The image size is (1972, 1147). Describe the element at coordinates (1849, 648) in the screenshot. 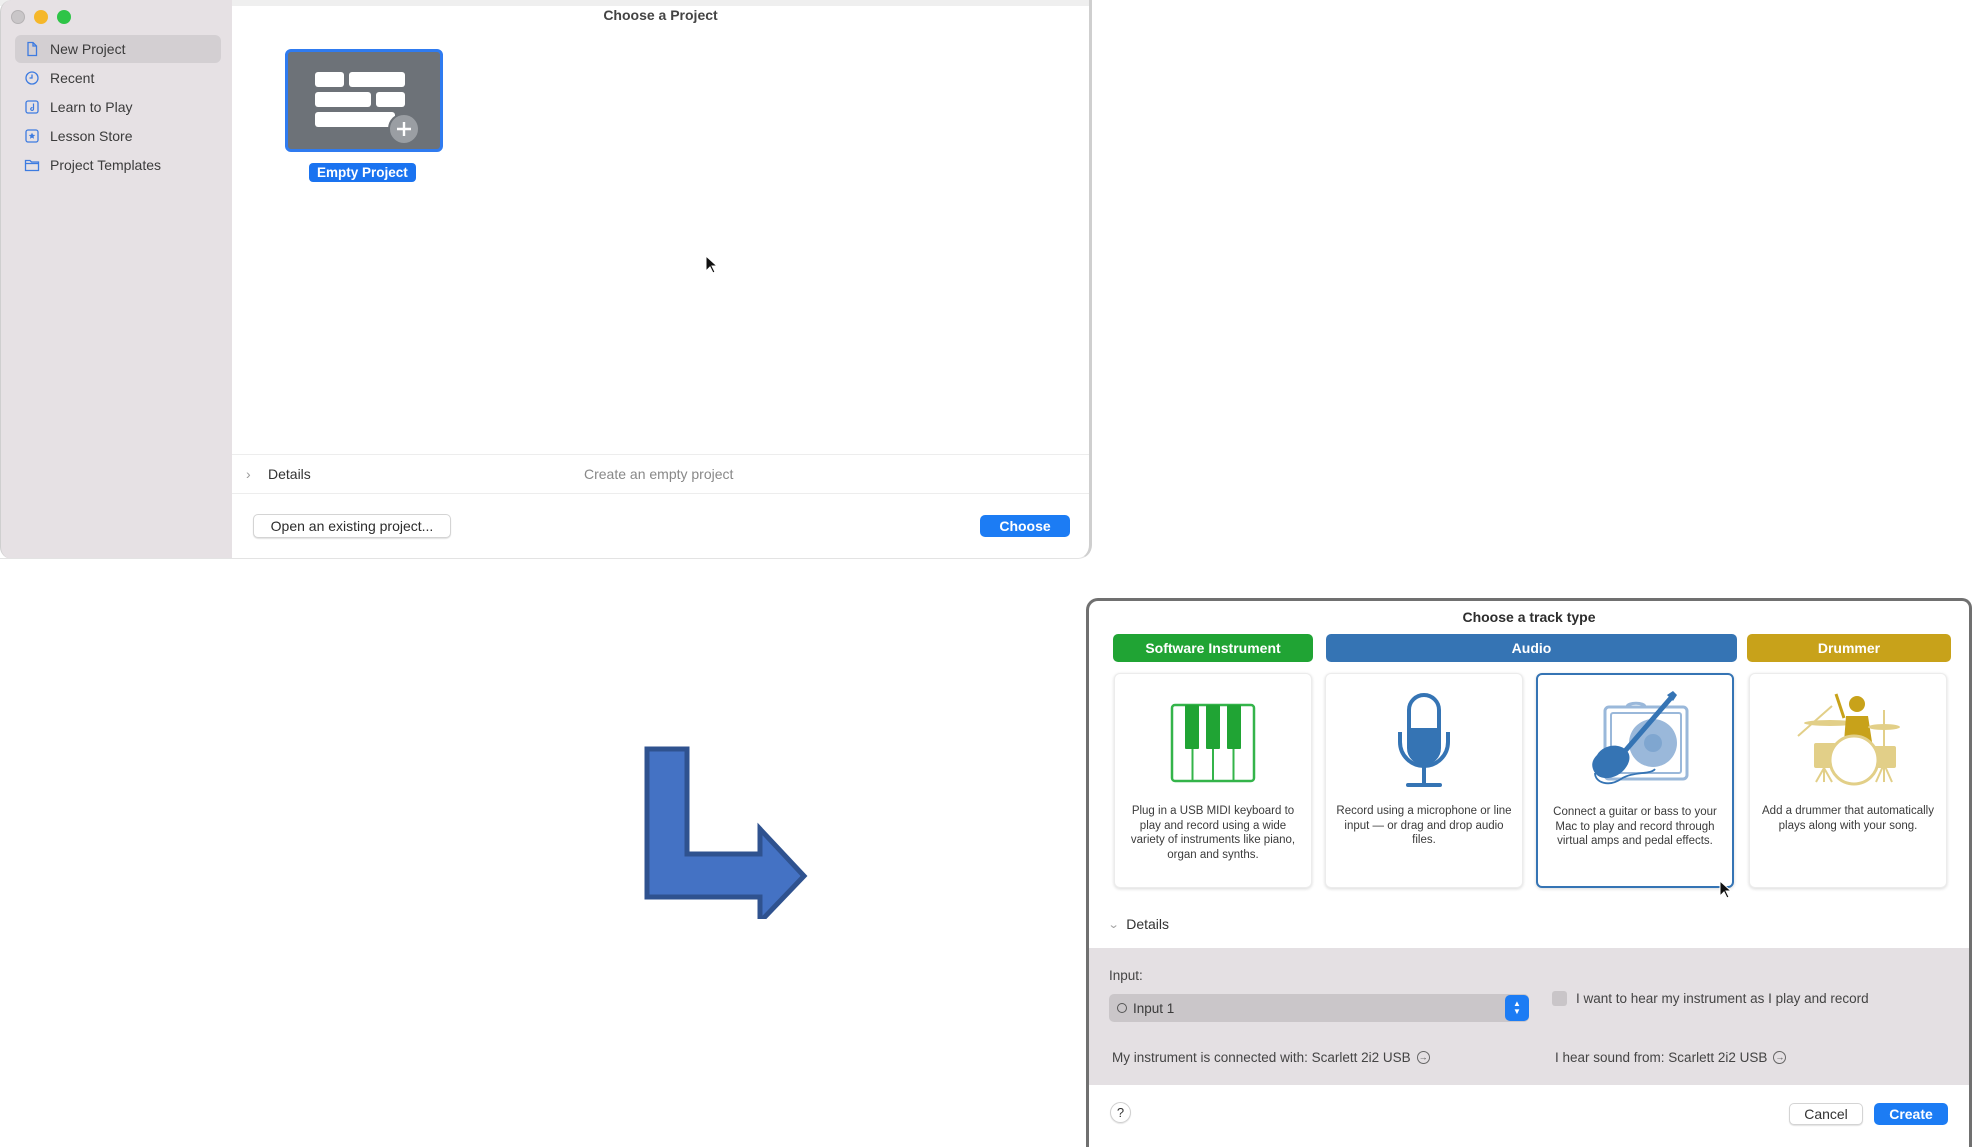

I see `category-drummer: Drummer` at that location.